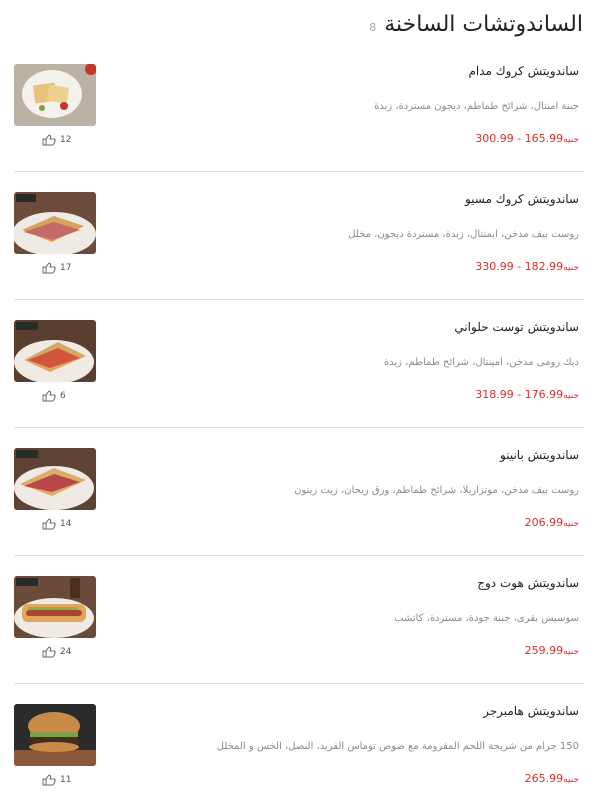  Describe the element at coordinates (66, 140) in the screenshot. I see `likes-count: 12` at that location.